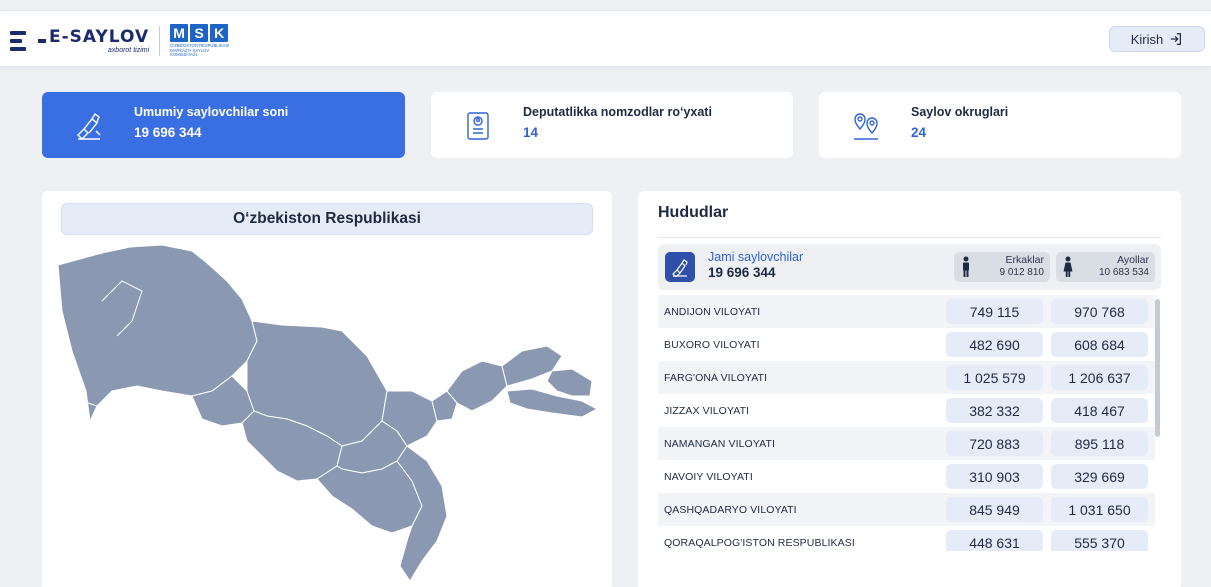  Describe the element at coordinates (478, 126) in the screenshot. I see `candidate-list-icon` at that location.